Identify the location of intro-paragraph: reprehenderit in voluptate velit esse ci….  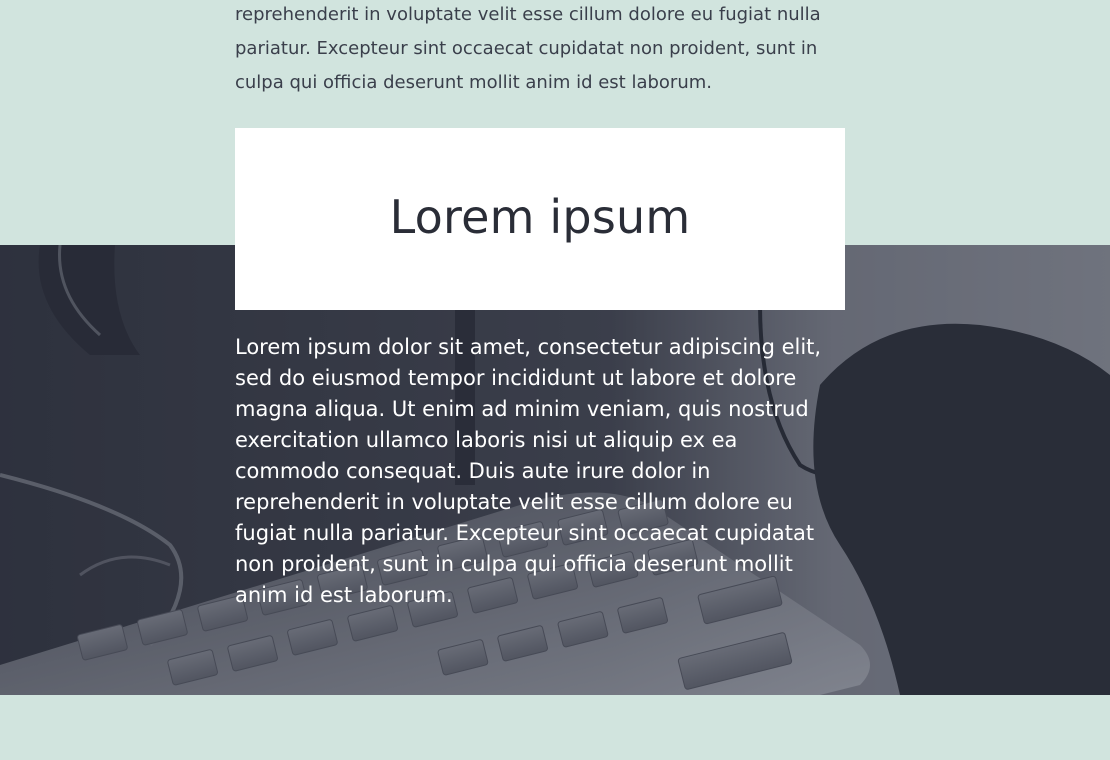
(528, 48).